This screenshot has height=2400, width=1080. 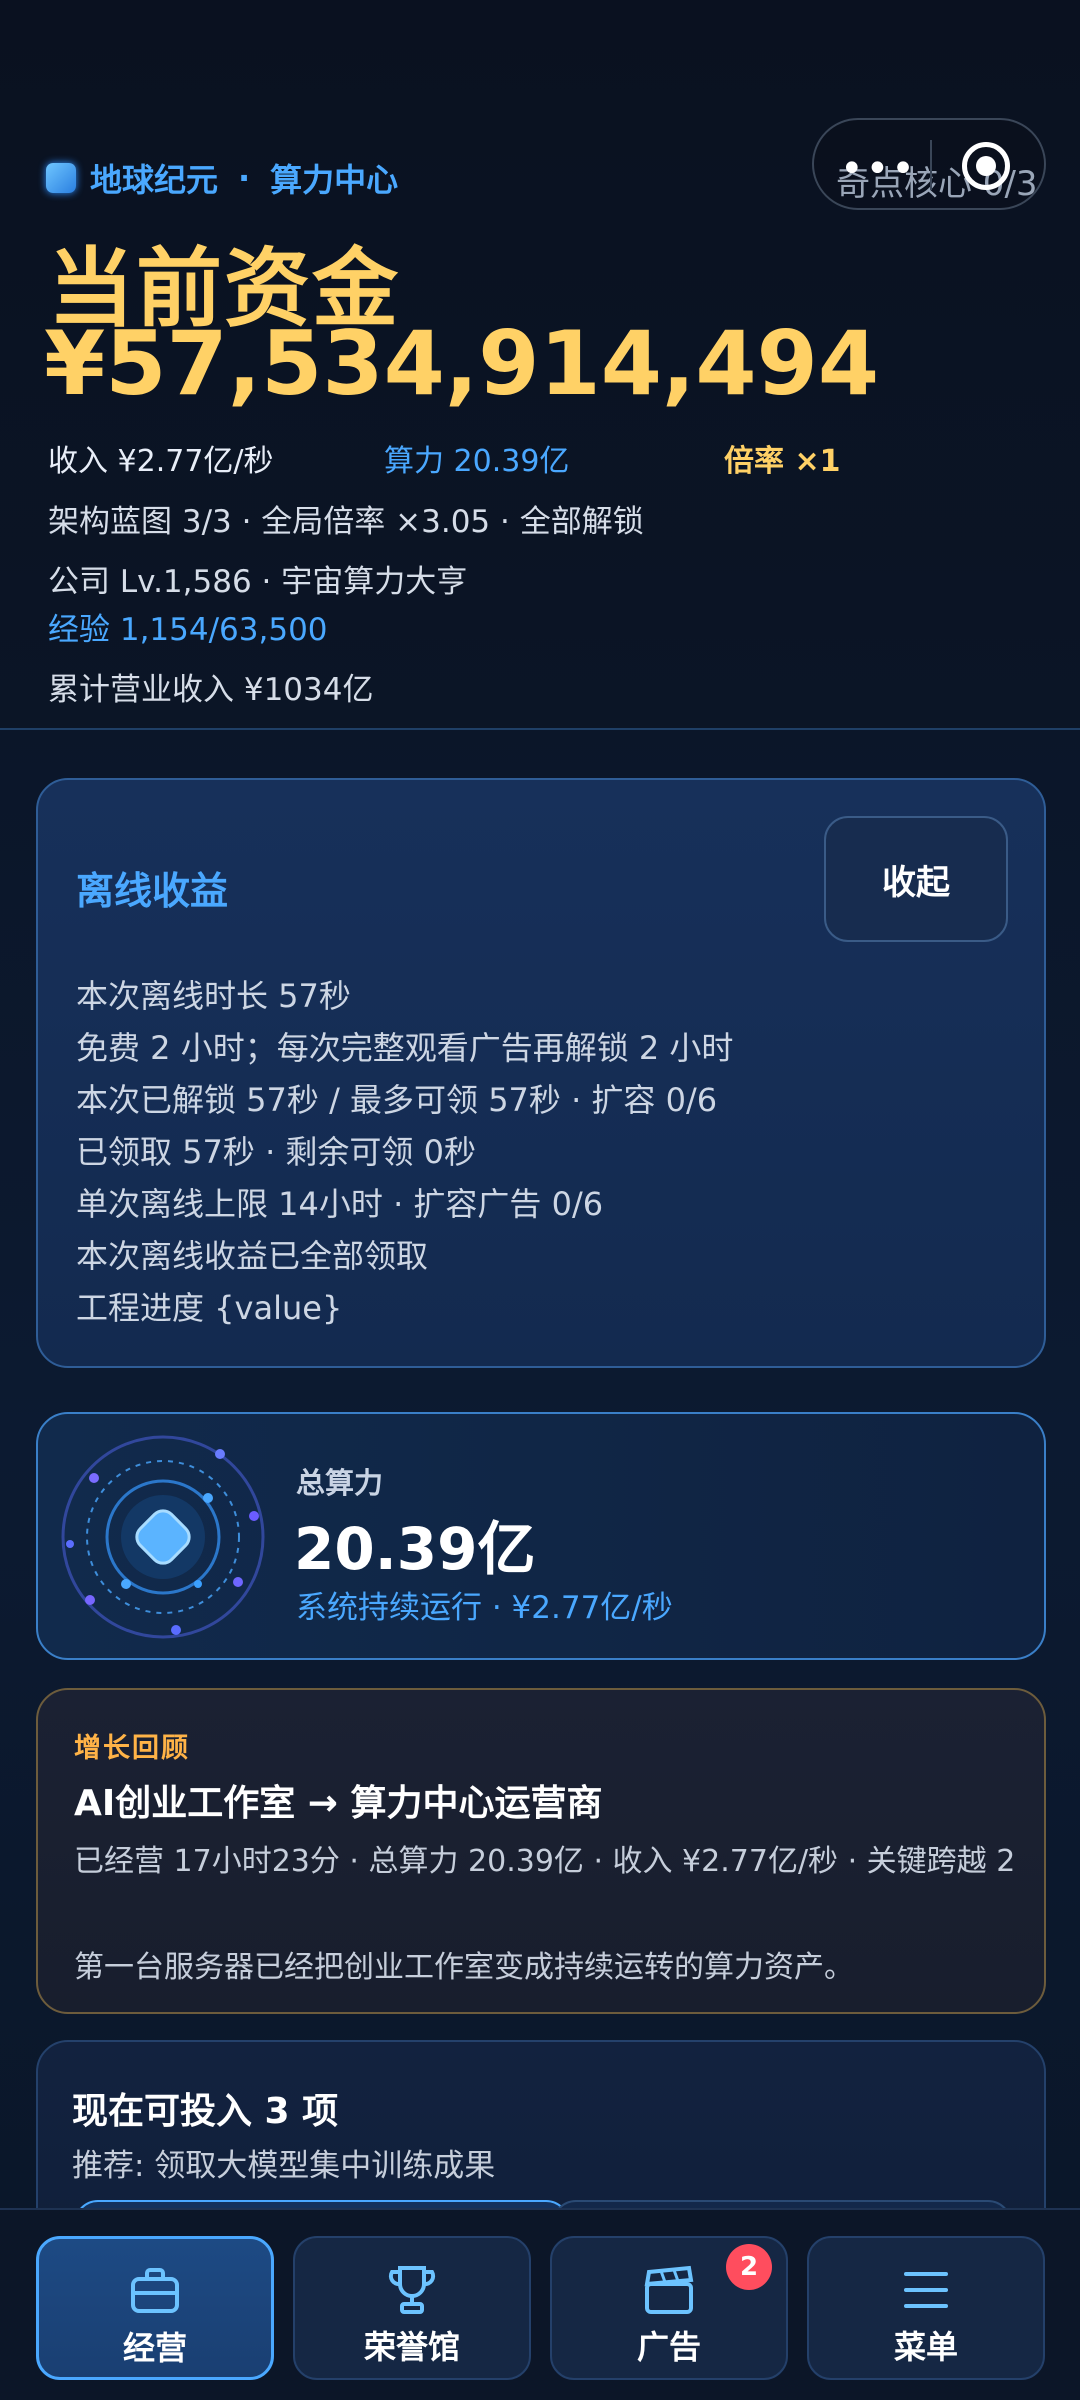 What do you see at coordinates (916, 879) in the screenshot?
I see `collapse-button: 收起` at bounding box center [916, 879].